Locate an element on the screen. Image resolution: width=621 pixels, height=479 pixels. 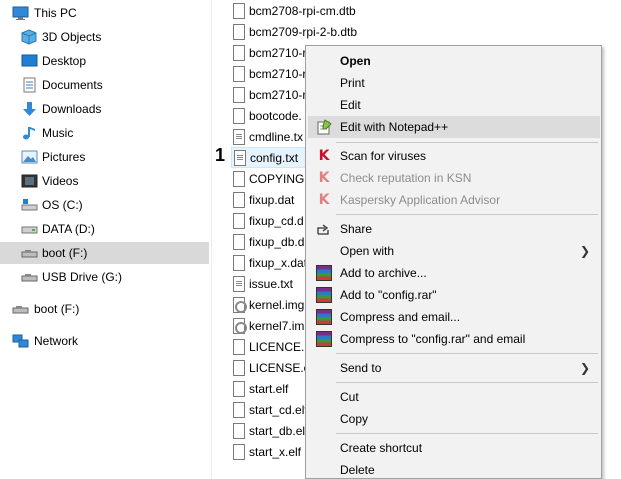
nav-item-network: Network is located at coordinates (104, 341).